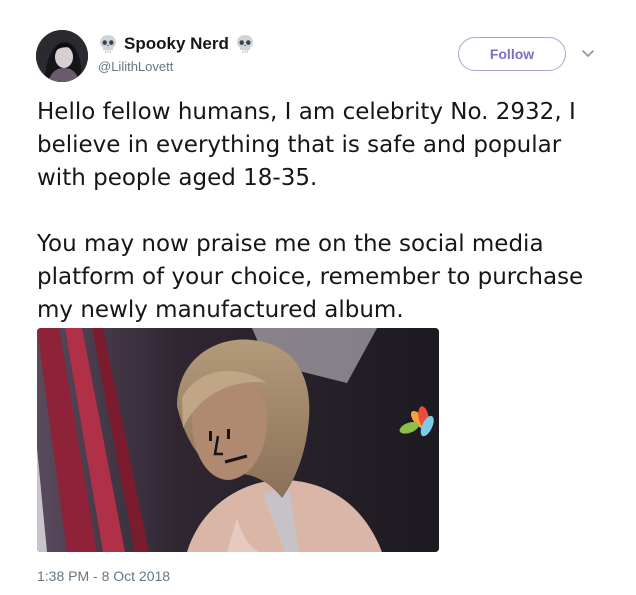  What do you see at coordinates (512, 54) in the screenshot?
I see `follow-button: Follow` at bounding box center [512, 54].